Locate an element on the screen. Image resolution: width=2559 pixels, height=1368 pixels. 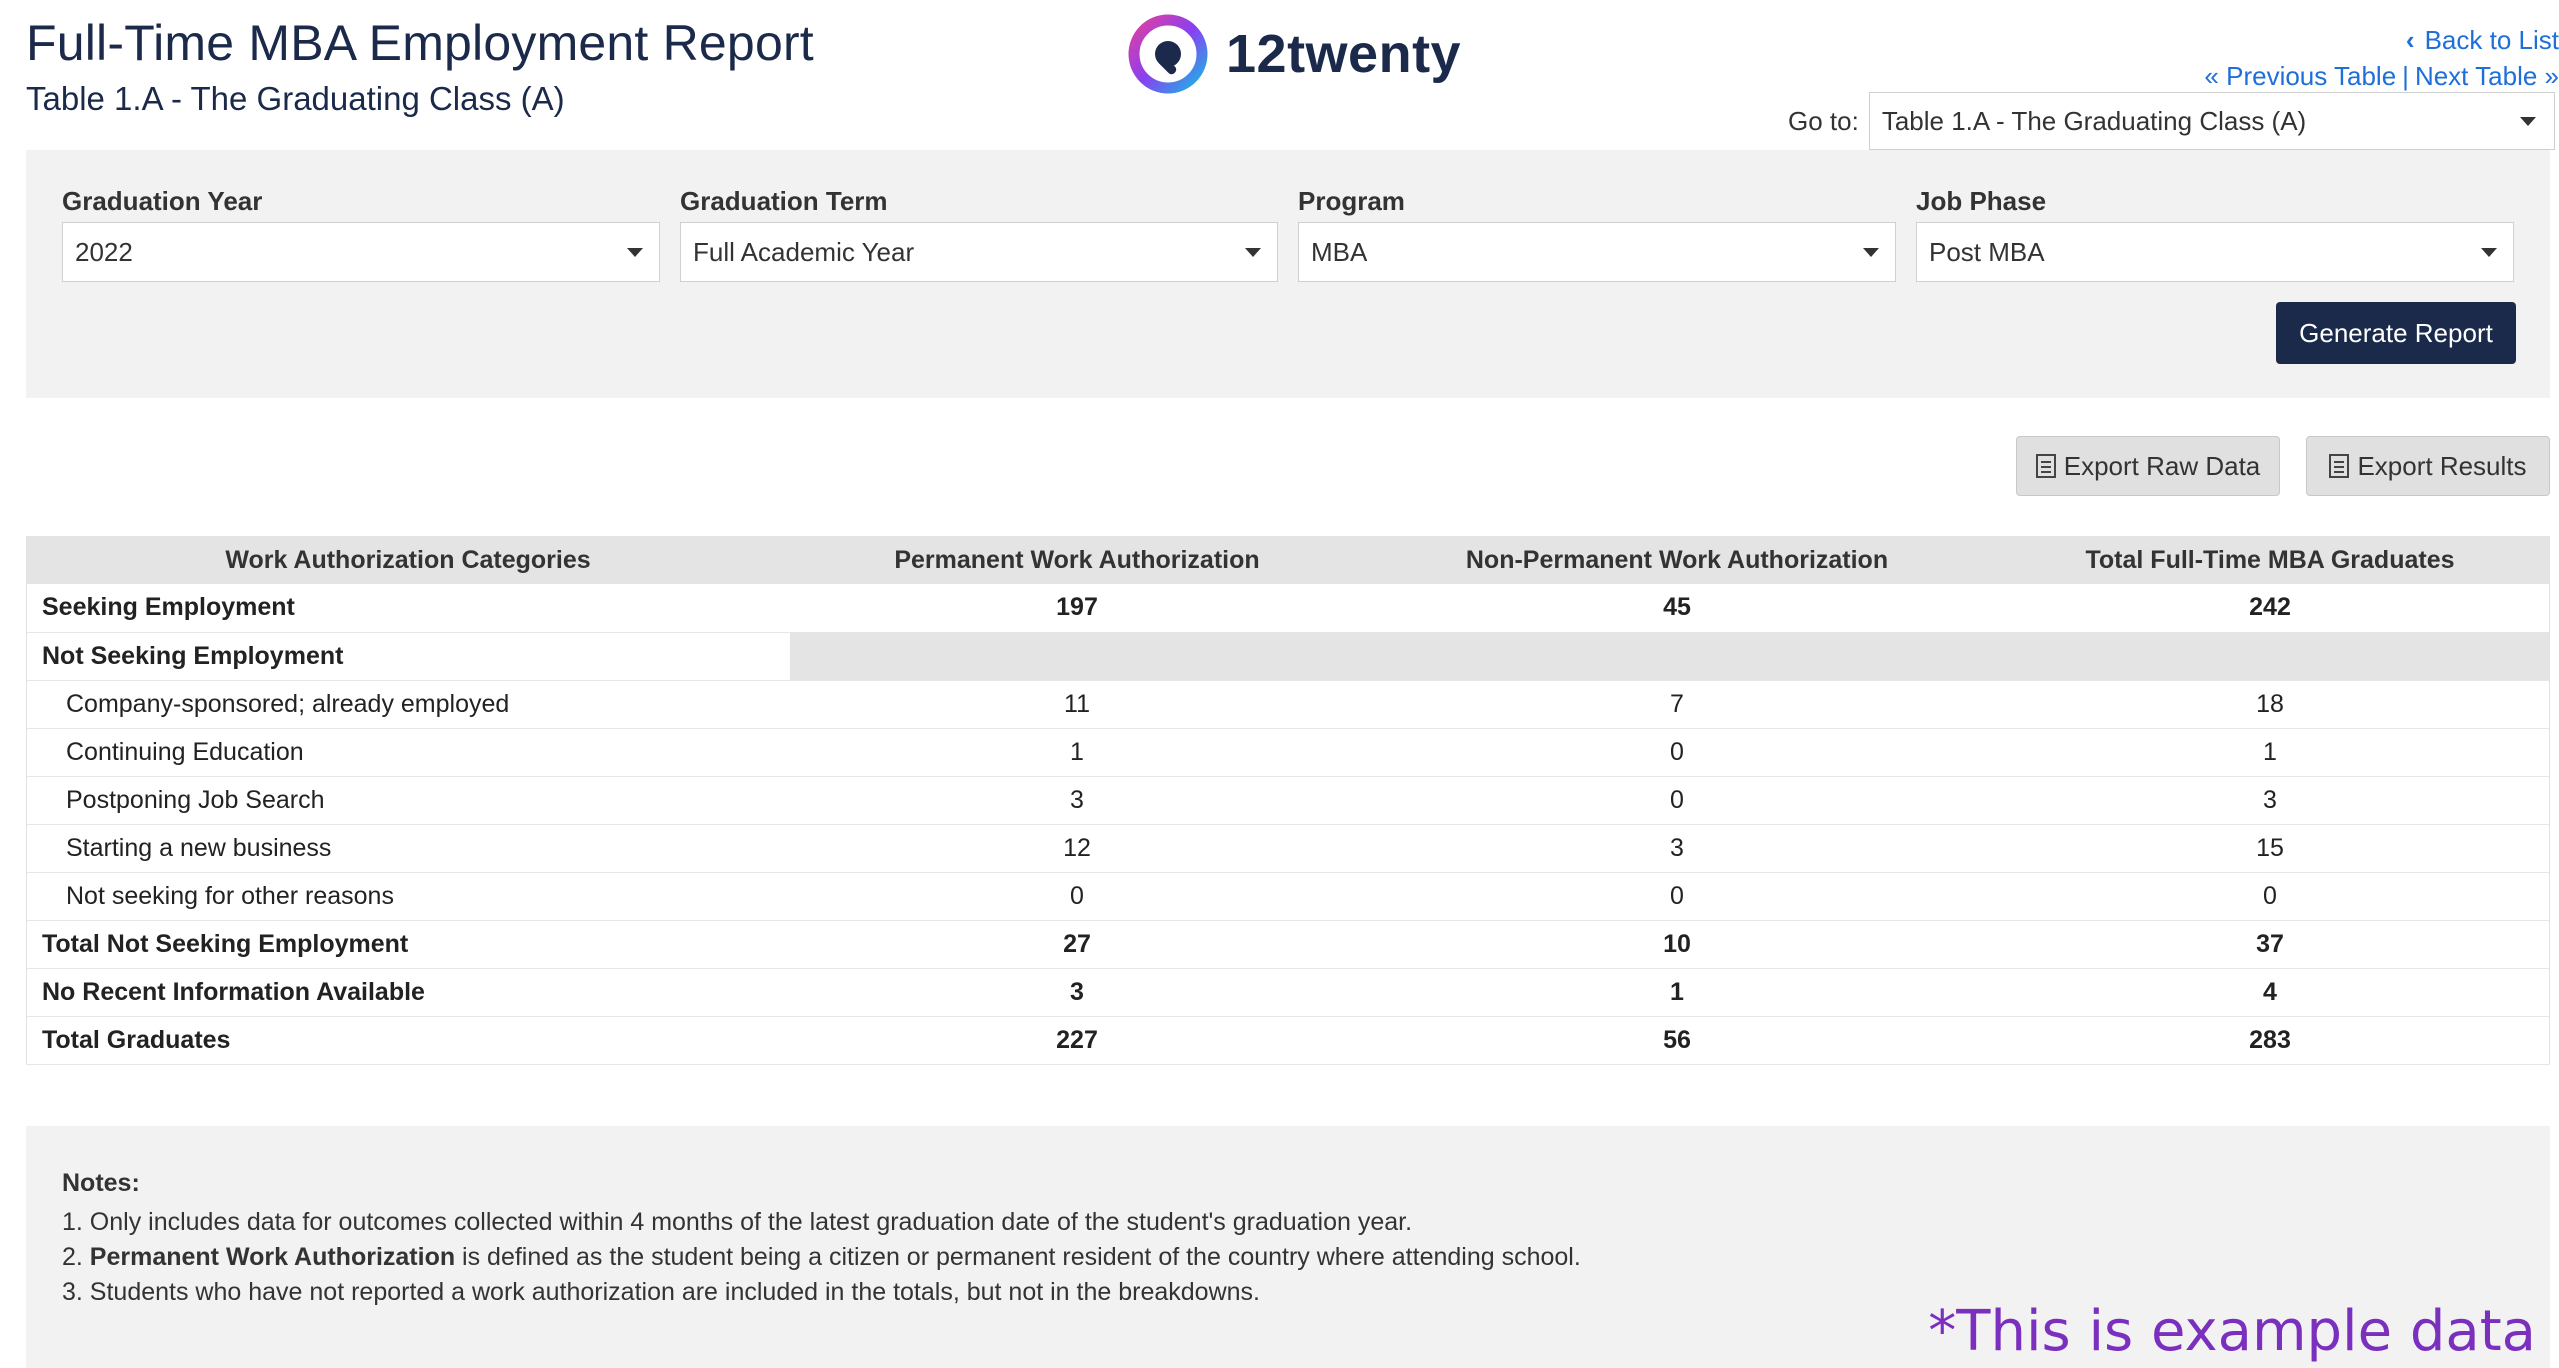
row-label: Company-sponsored; already employed is located at coordinates (408, 704).